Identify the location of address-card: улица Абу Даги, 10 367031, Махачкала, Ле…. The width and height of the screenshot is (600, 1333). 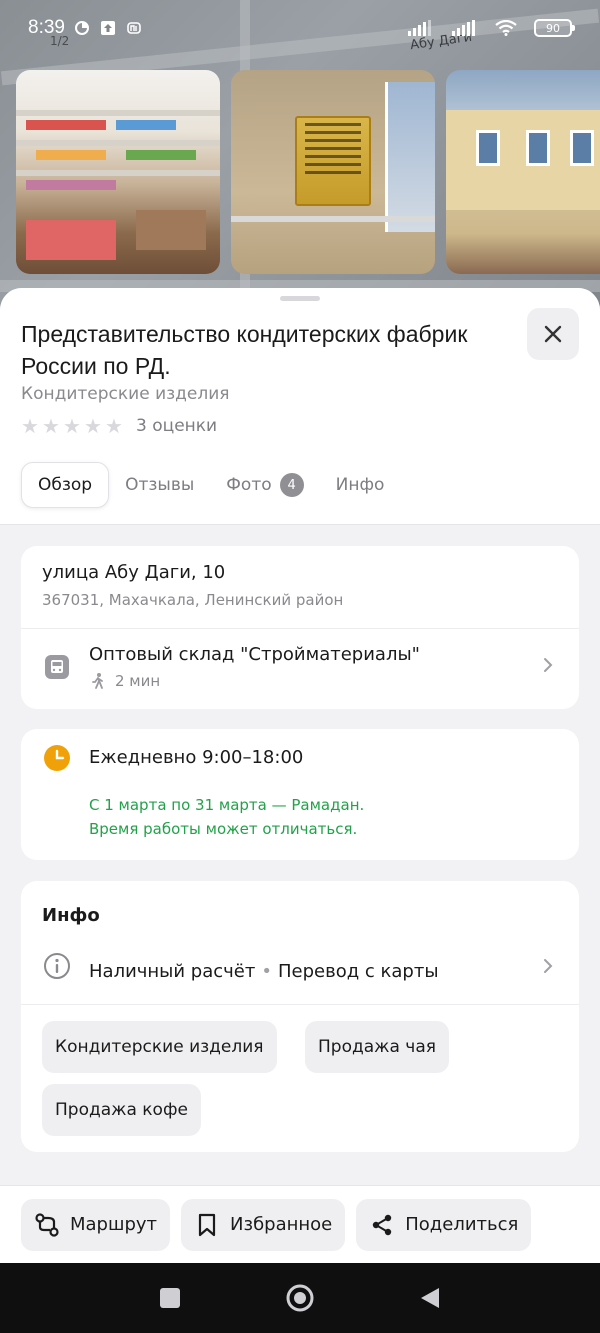
(300, 627).